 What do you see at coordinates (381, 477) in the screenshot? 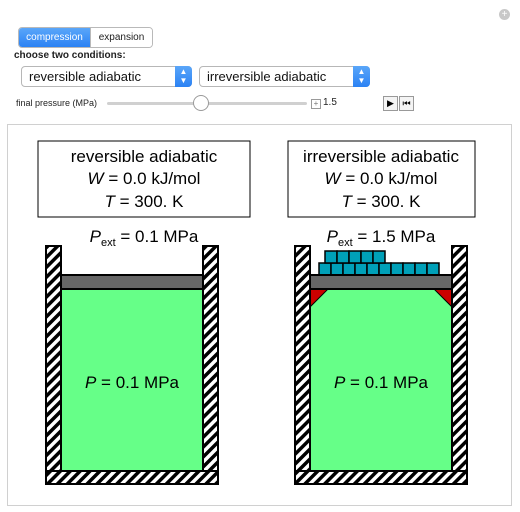
I see `right-wall-bottom` at bounding box center [381, 477].